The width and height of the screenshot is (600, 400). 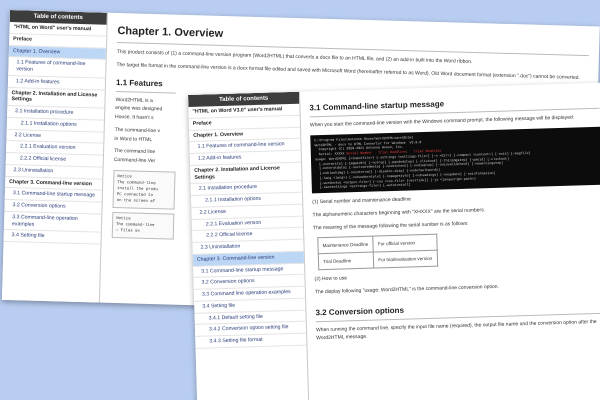 I want to click on table-cell: Trial Deadline, so click(x=346, y=261).